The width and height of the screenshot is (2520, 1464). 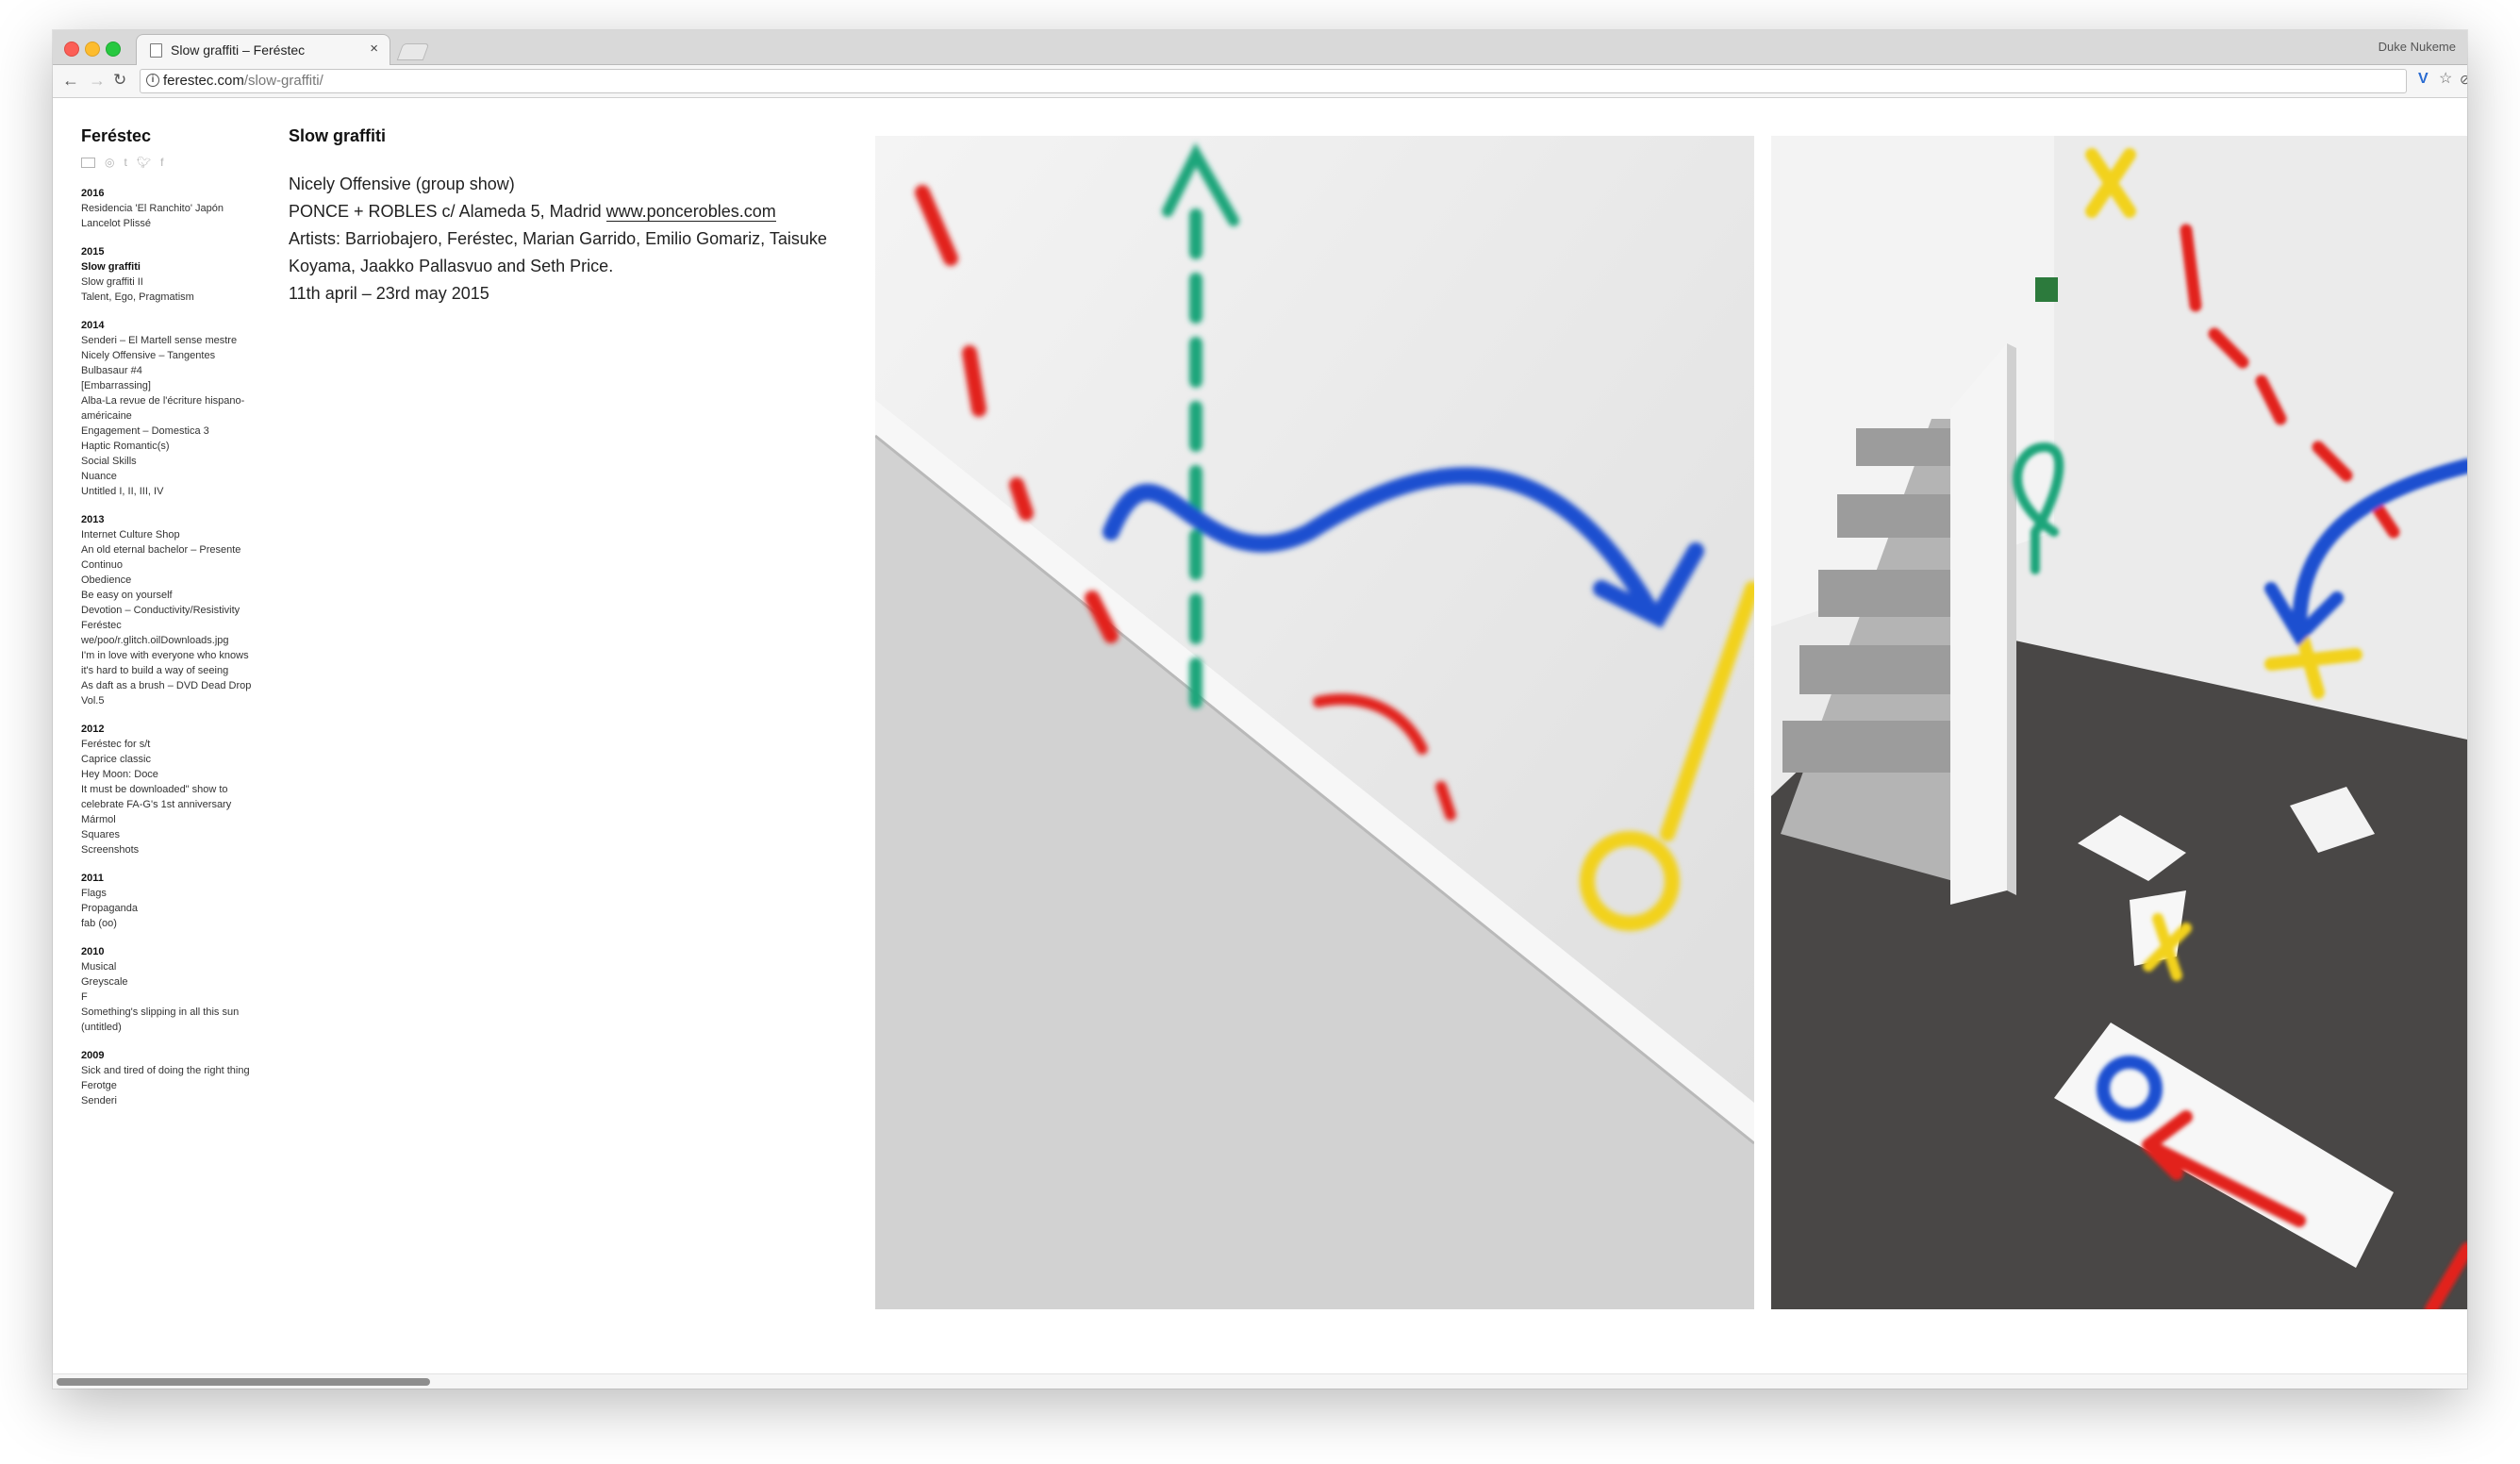 What do you see at coordinates (71, 50) in the screenshot?
I see `window-close-button` at bounding box center [71, 50].